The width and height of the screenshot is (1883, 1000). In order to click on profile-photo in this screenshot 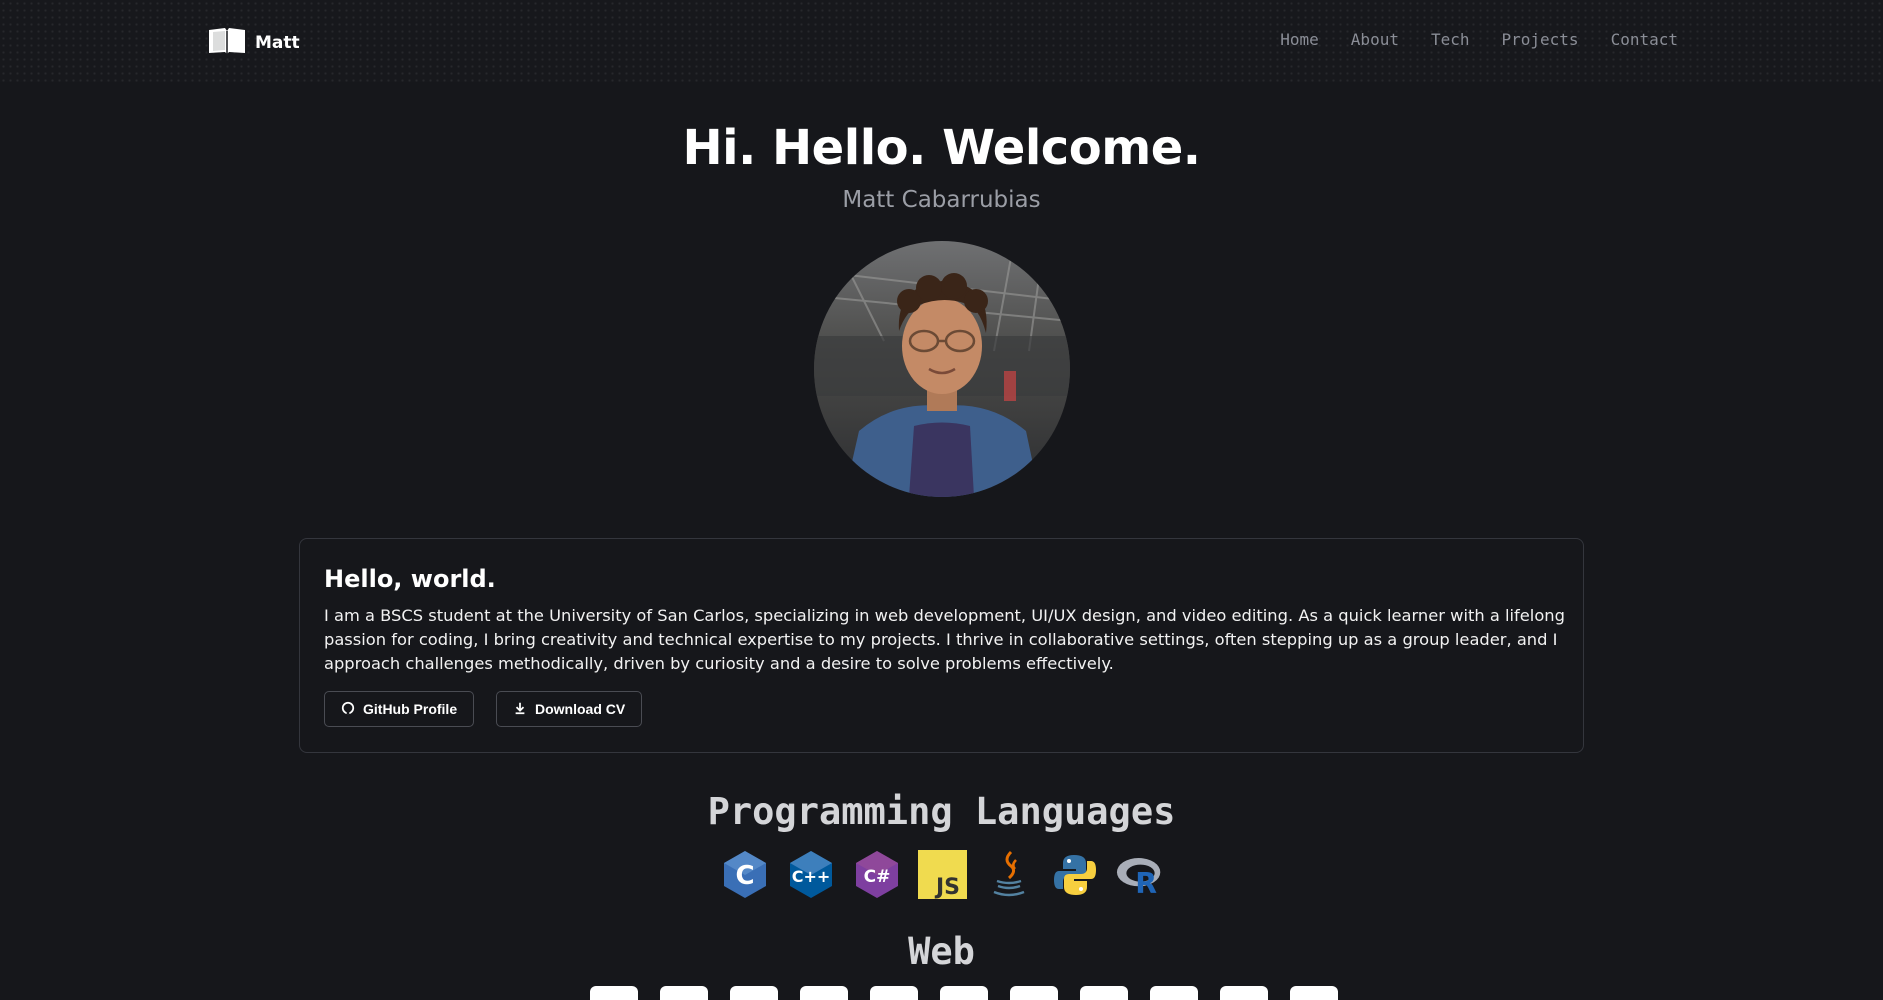, I will do `click(942, 369)`.